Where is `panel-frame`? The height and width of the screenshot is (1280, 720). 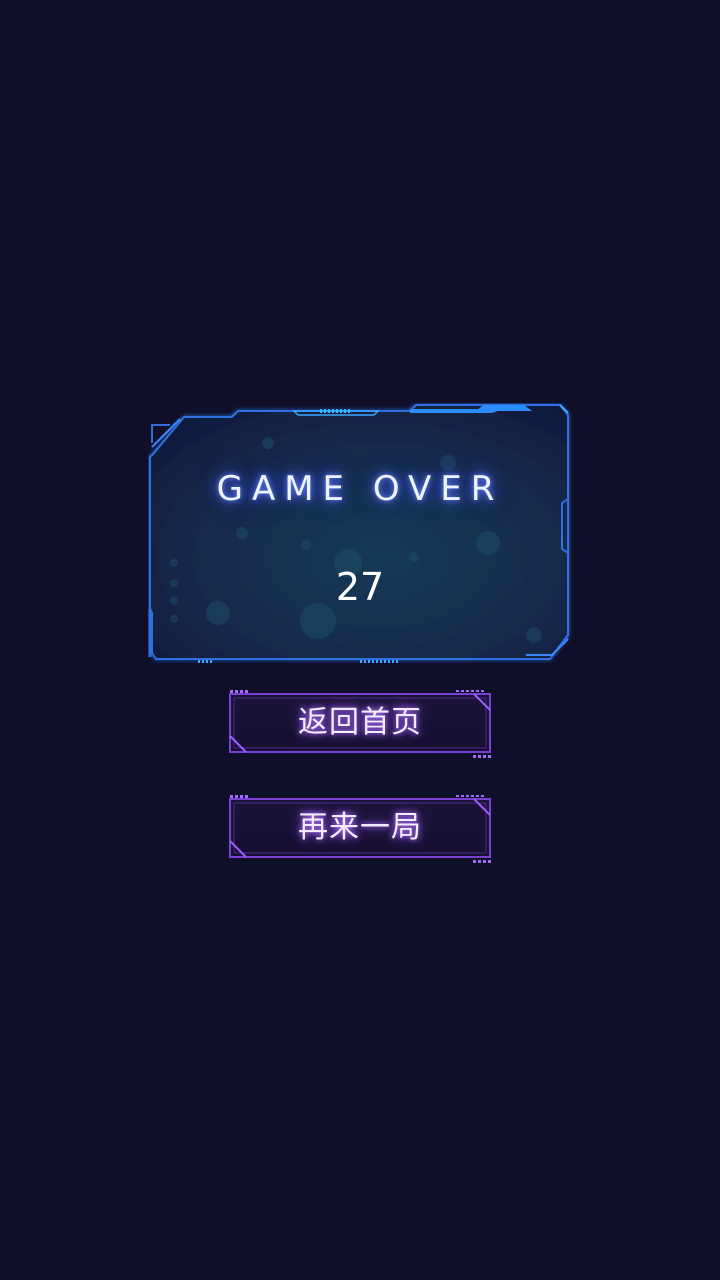
panel-frame is located at coordinates (358, 533).